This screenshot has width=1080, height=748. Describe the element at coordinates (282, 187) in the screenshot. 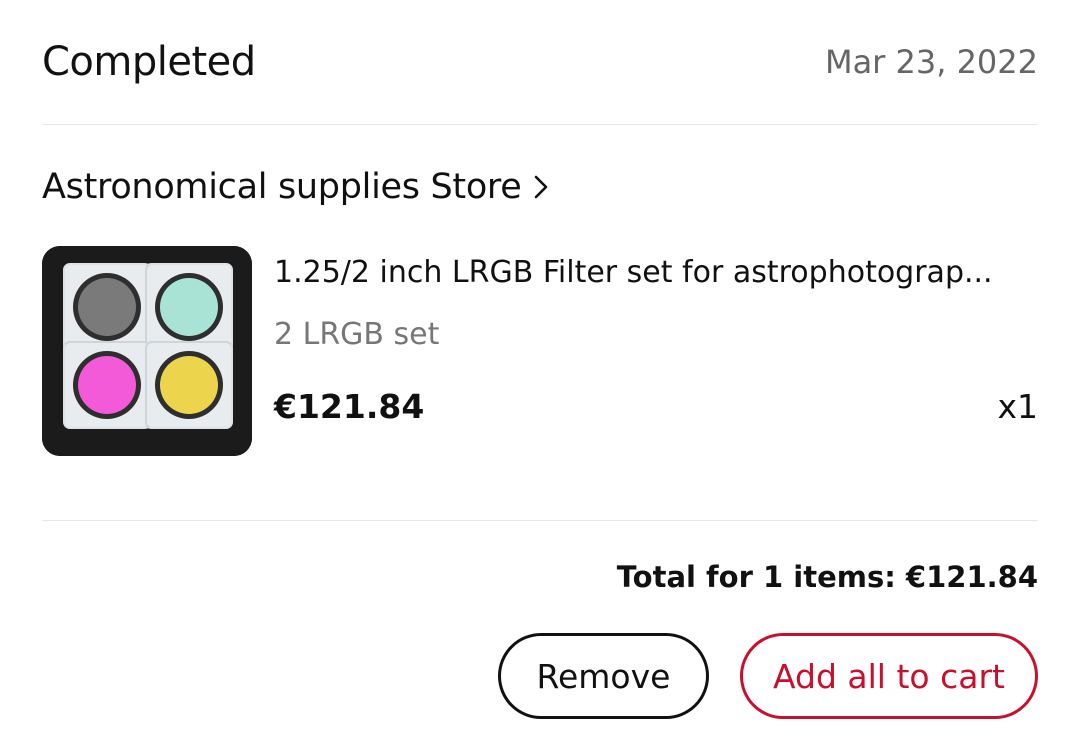

I see `store-name: Astronomical supplies Store` at that location.